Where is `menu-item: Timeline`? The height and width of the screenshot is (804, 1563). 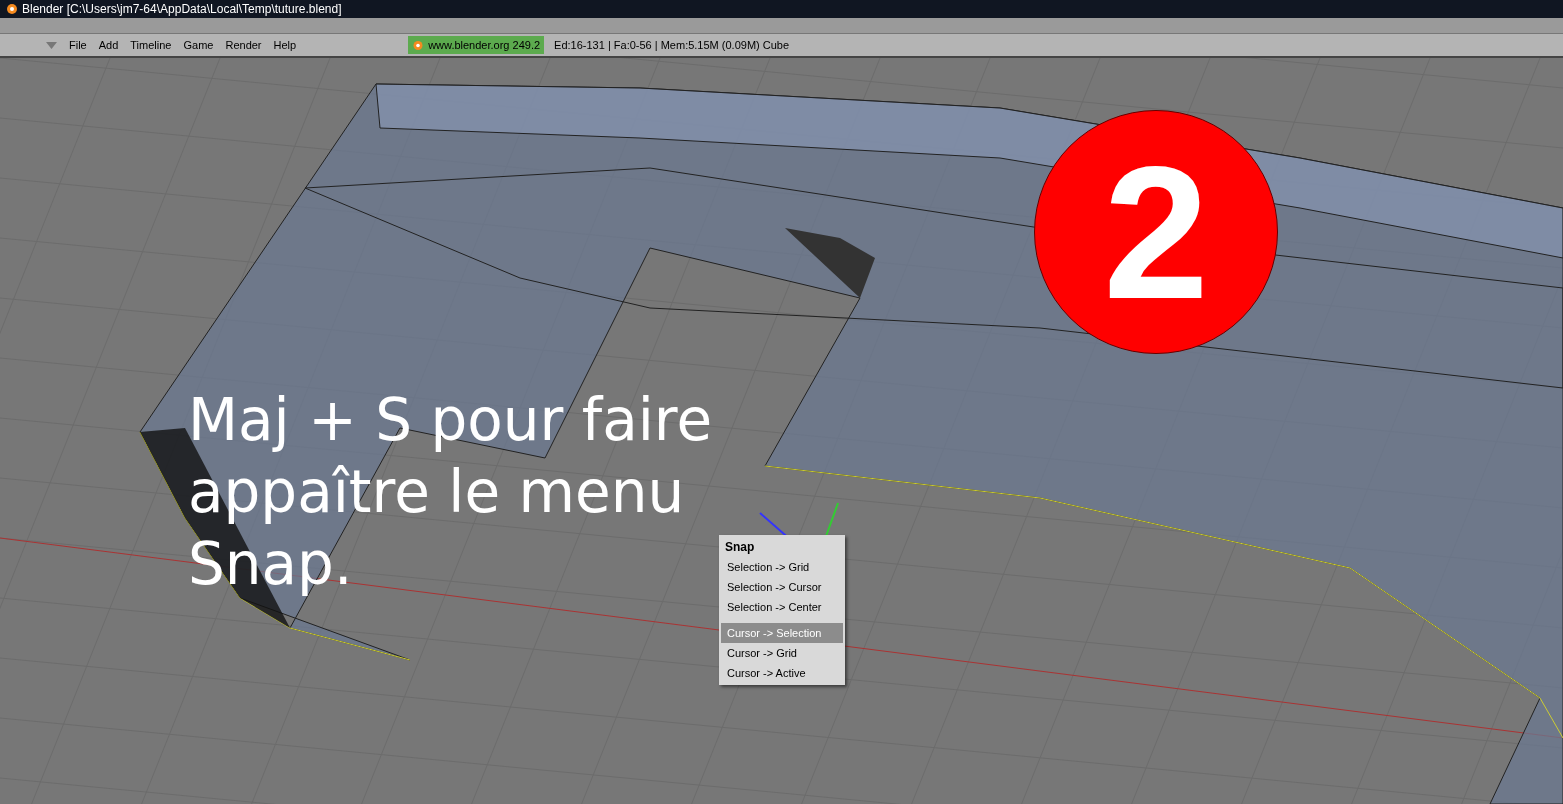
menu-item: Timeline is located at coordinates (151, 45).